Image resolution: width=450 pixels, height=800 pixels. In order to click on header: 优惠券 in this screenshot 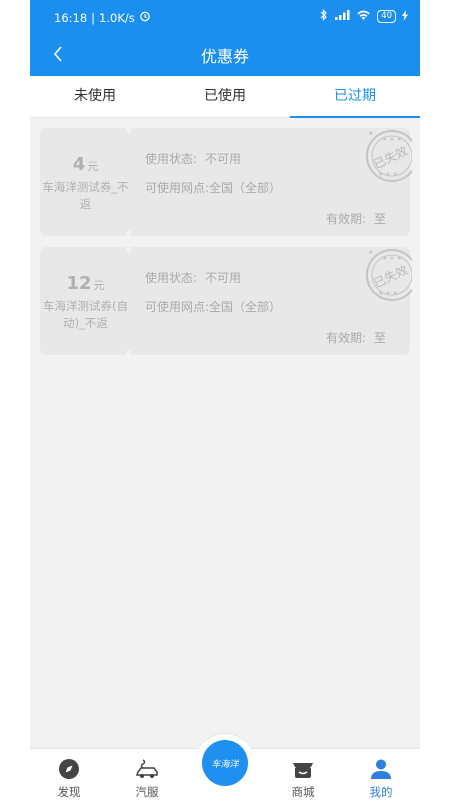, I will do `click(225, 55)`.